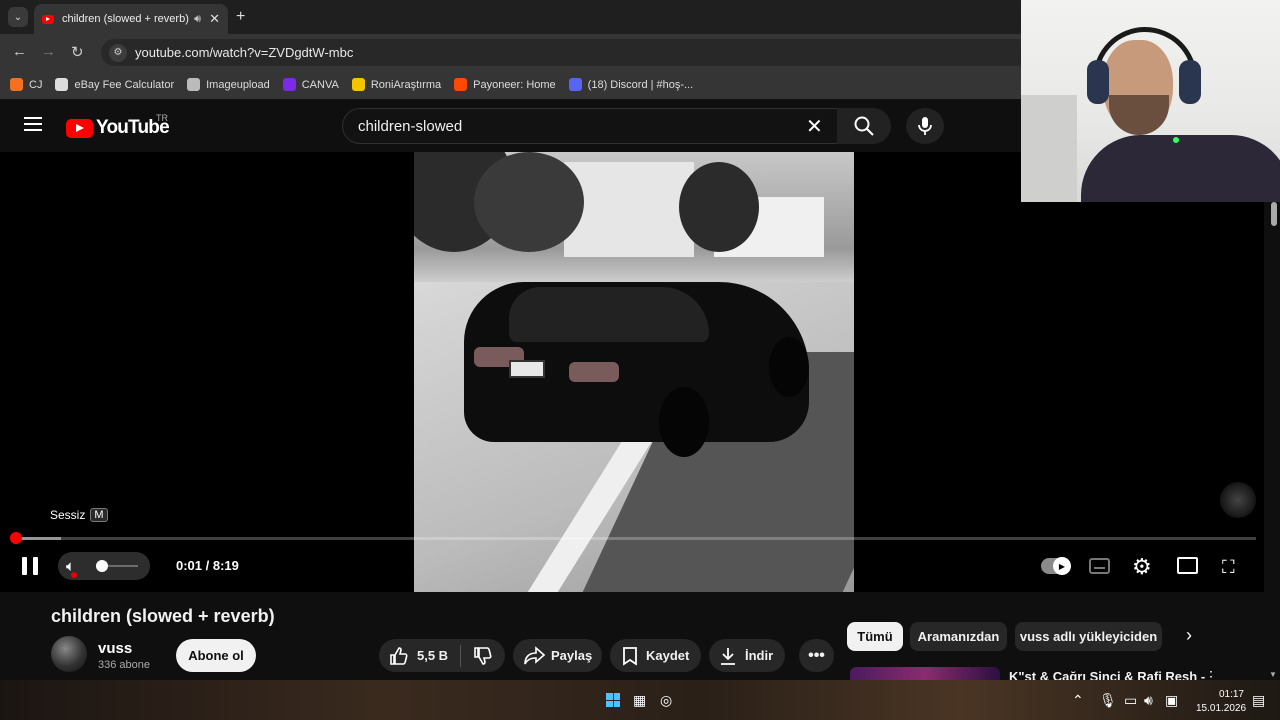  Describe the element at coordinates (1142, 567) in the screenshot. I see `settings-gear-icon: ⚙` at that location.